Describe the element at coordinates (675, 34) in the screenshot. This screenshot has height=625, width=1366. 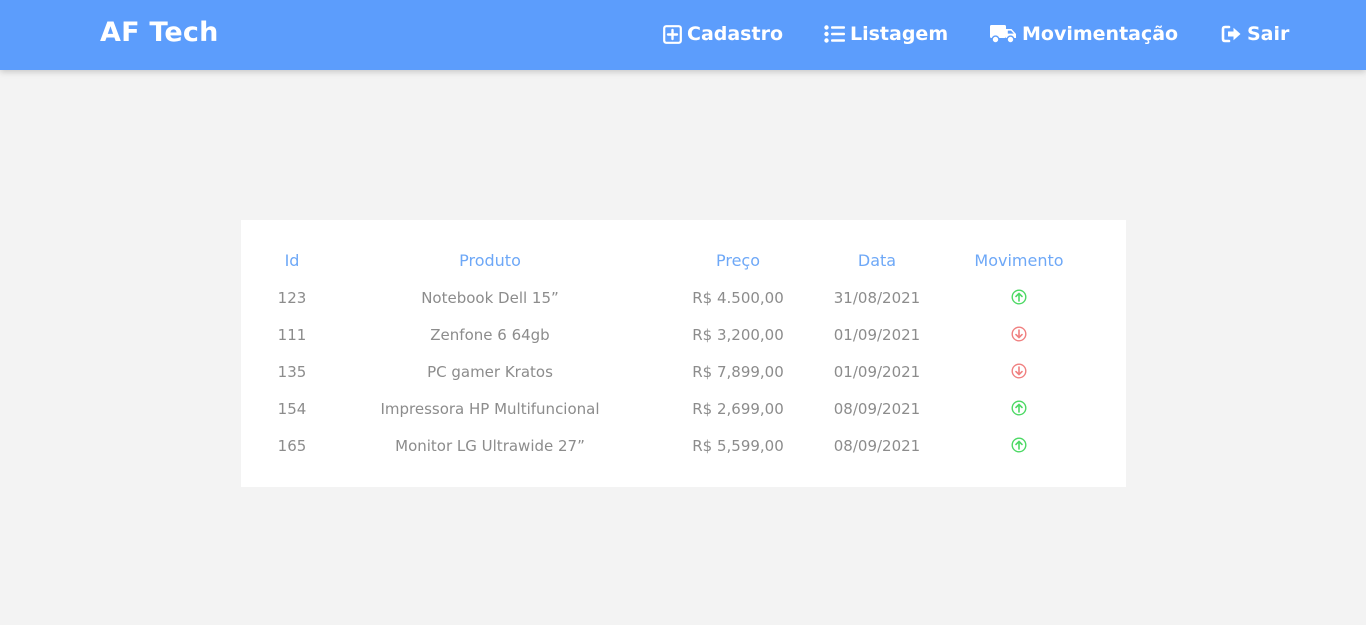
I see `plus-square-icon` at that location.